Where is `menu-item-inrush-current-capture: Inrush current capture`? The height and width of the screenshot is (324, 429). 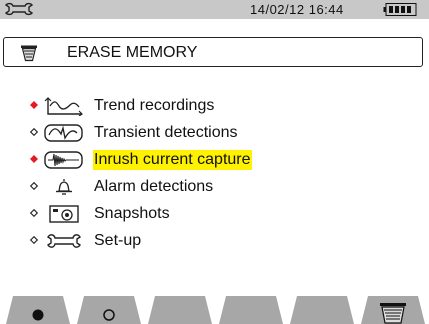 menu-item-inrush-current-capture: Inrush current capture is located at coordinates (214, 160).